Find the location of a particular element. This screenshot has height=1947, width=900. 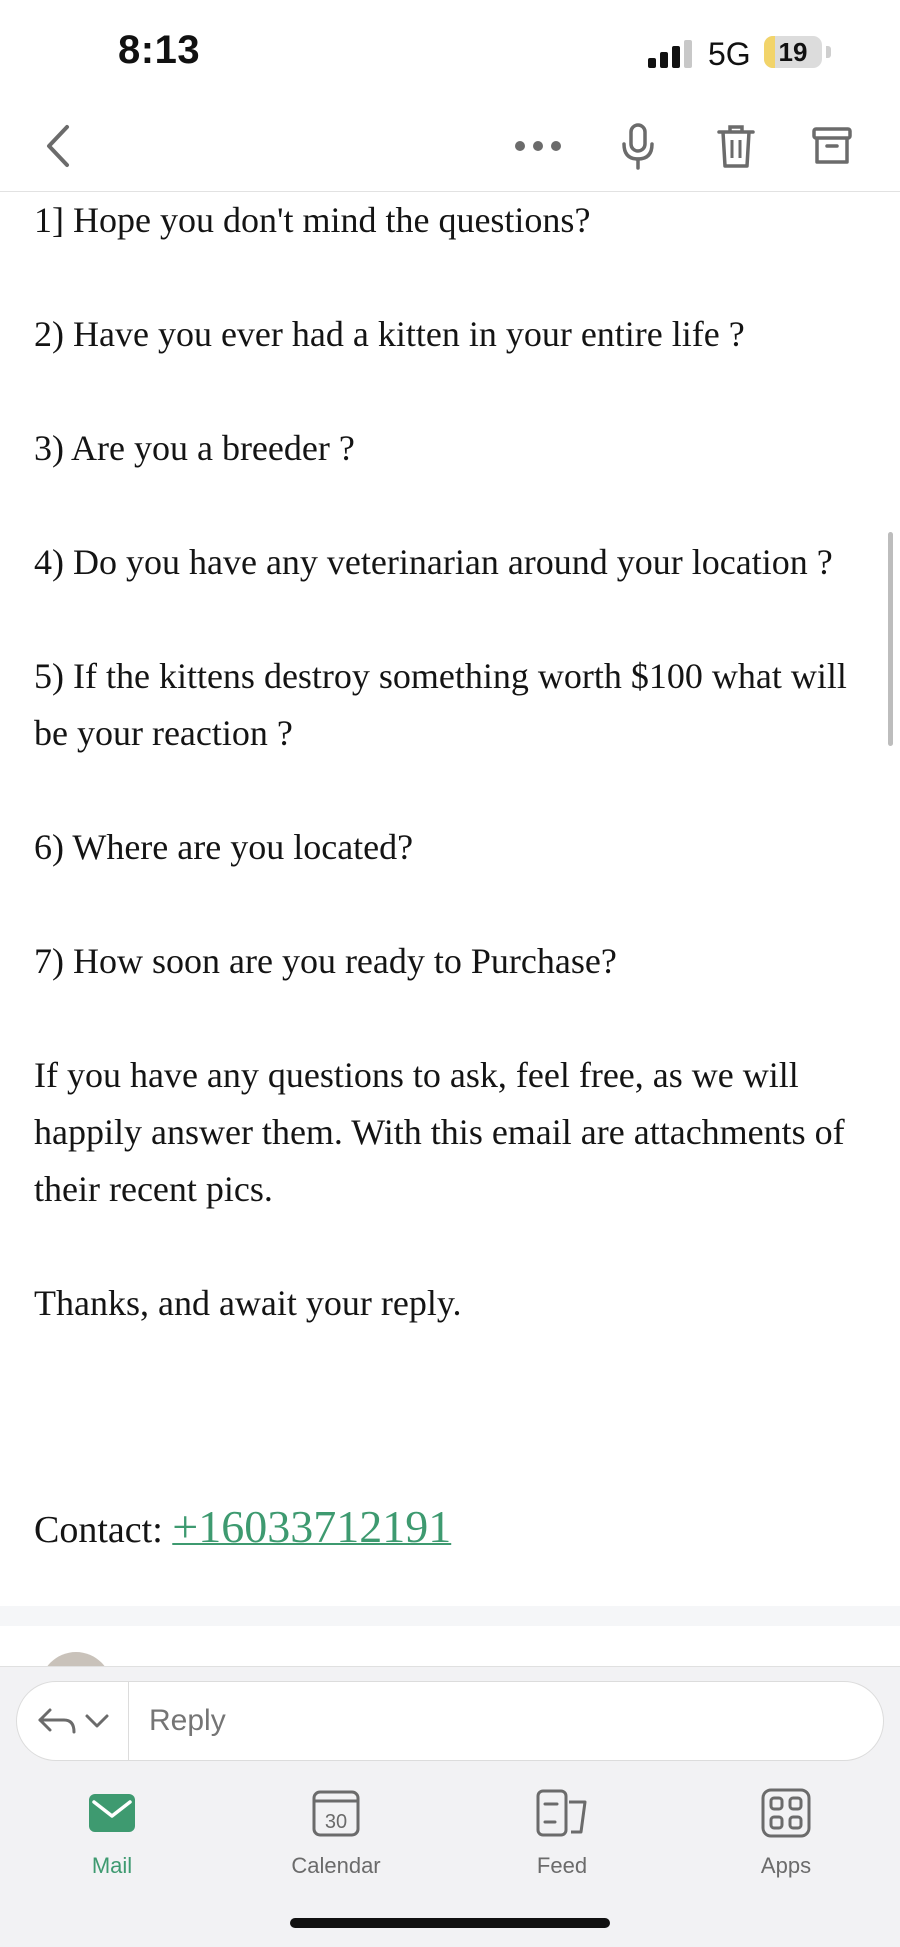

reply-options-button is located at coordinates (73, 1721).